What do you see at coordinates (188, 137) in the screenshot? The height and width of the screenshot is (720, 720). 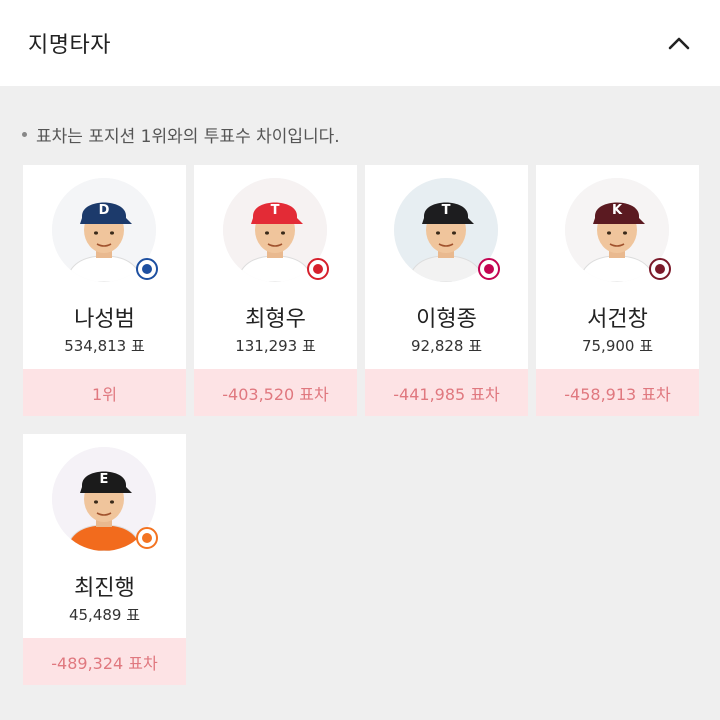 I see `note-text: 표차는 포지션 1위와의 투표수 차이입니다.` at bounding box center [188, 137].